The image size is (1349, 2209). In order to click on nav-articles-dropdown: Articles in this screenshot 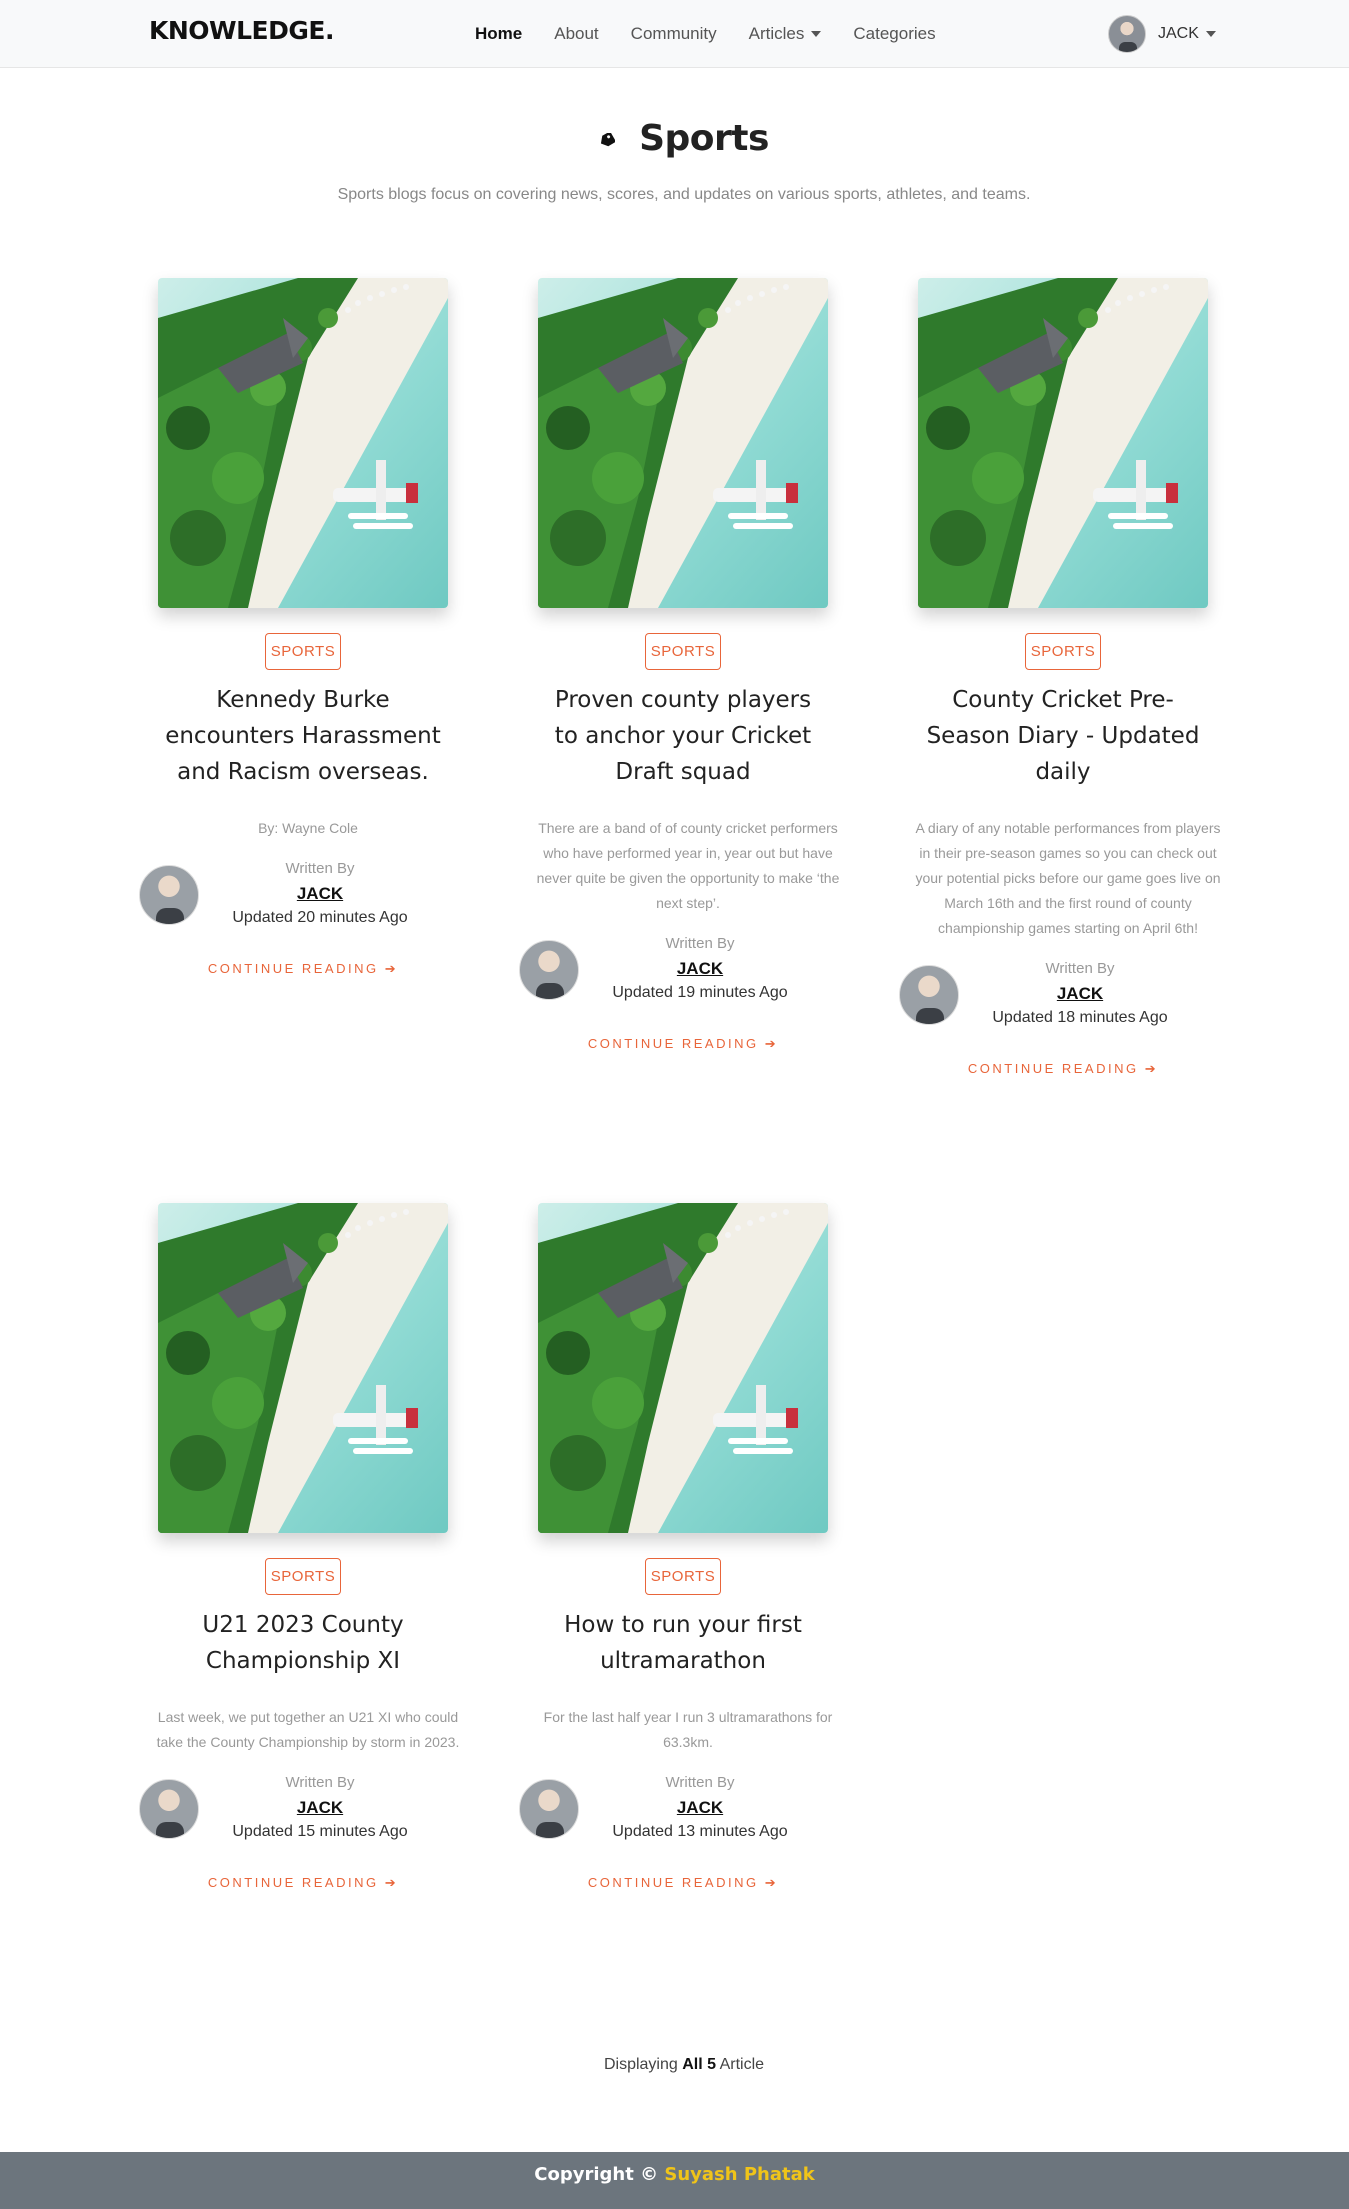, I will do `click(785, 34)`.